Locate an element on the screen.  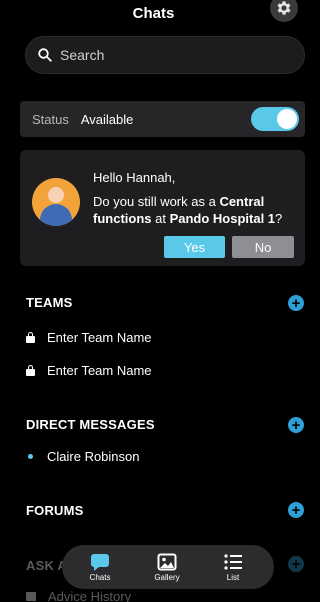
search-input is located at coordinates (170, 55).